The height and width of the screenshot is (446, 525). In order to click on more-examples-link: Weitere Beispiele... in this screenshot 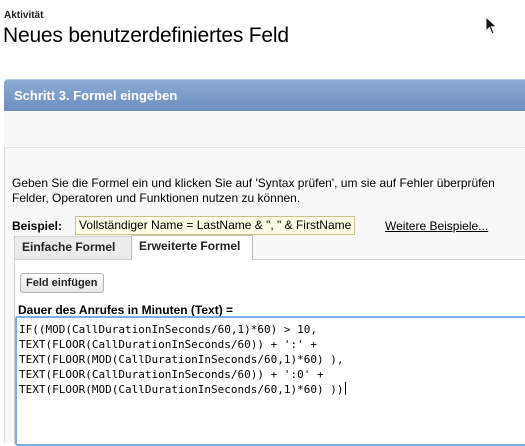, I will do `click(436, 226)`.